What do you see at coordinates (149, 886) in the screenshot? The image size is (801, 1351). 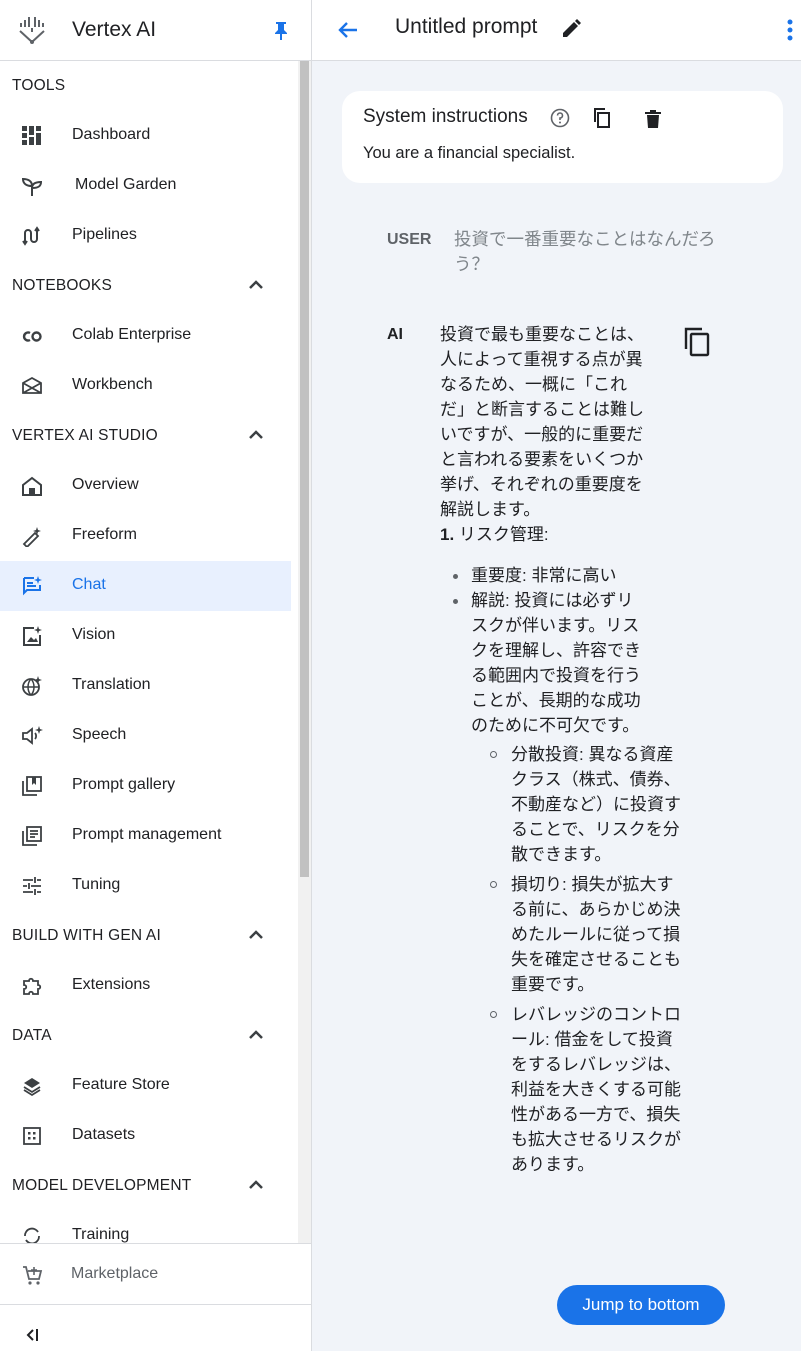 I see `sidebar-item-tuning: Tuning` at bounding box center [149, 886].